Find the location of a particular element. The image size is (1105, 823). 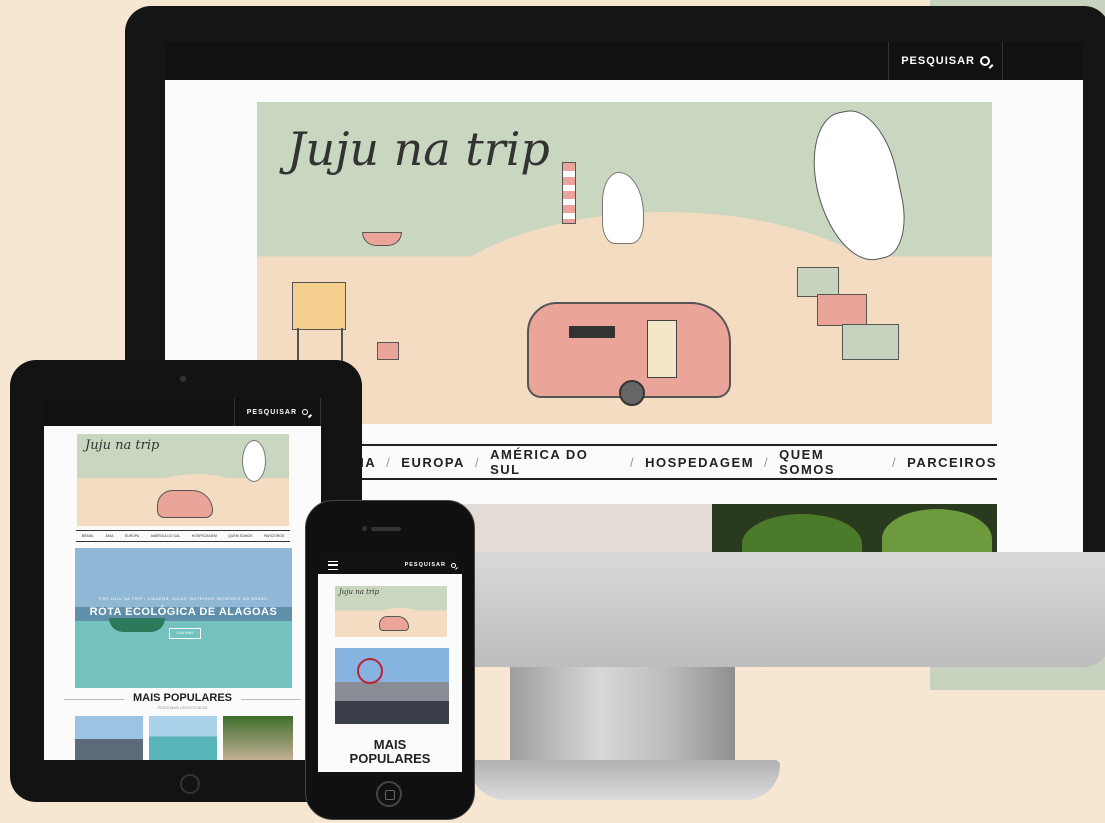

tablet-home-button is located at coordinates (190, 784).